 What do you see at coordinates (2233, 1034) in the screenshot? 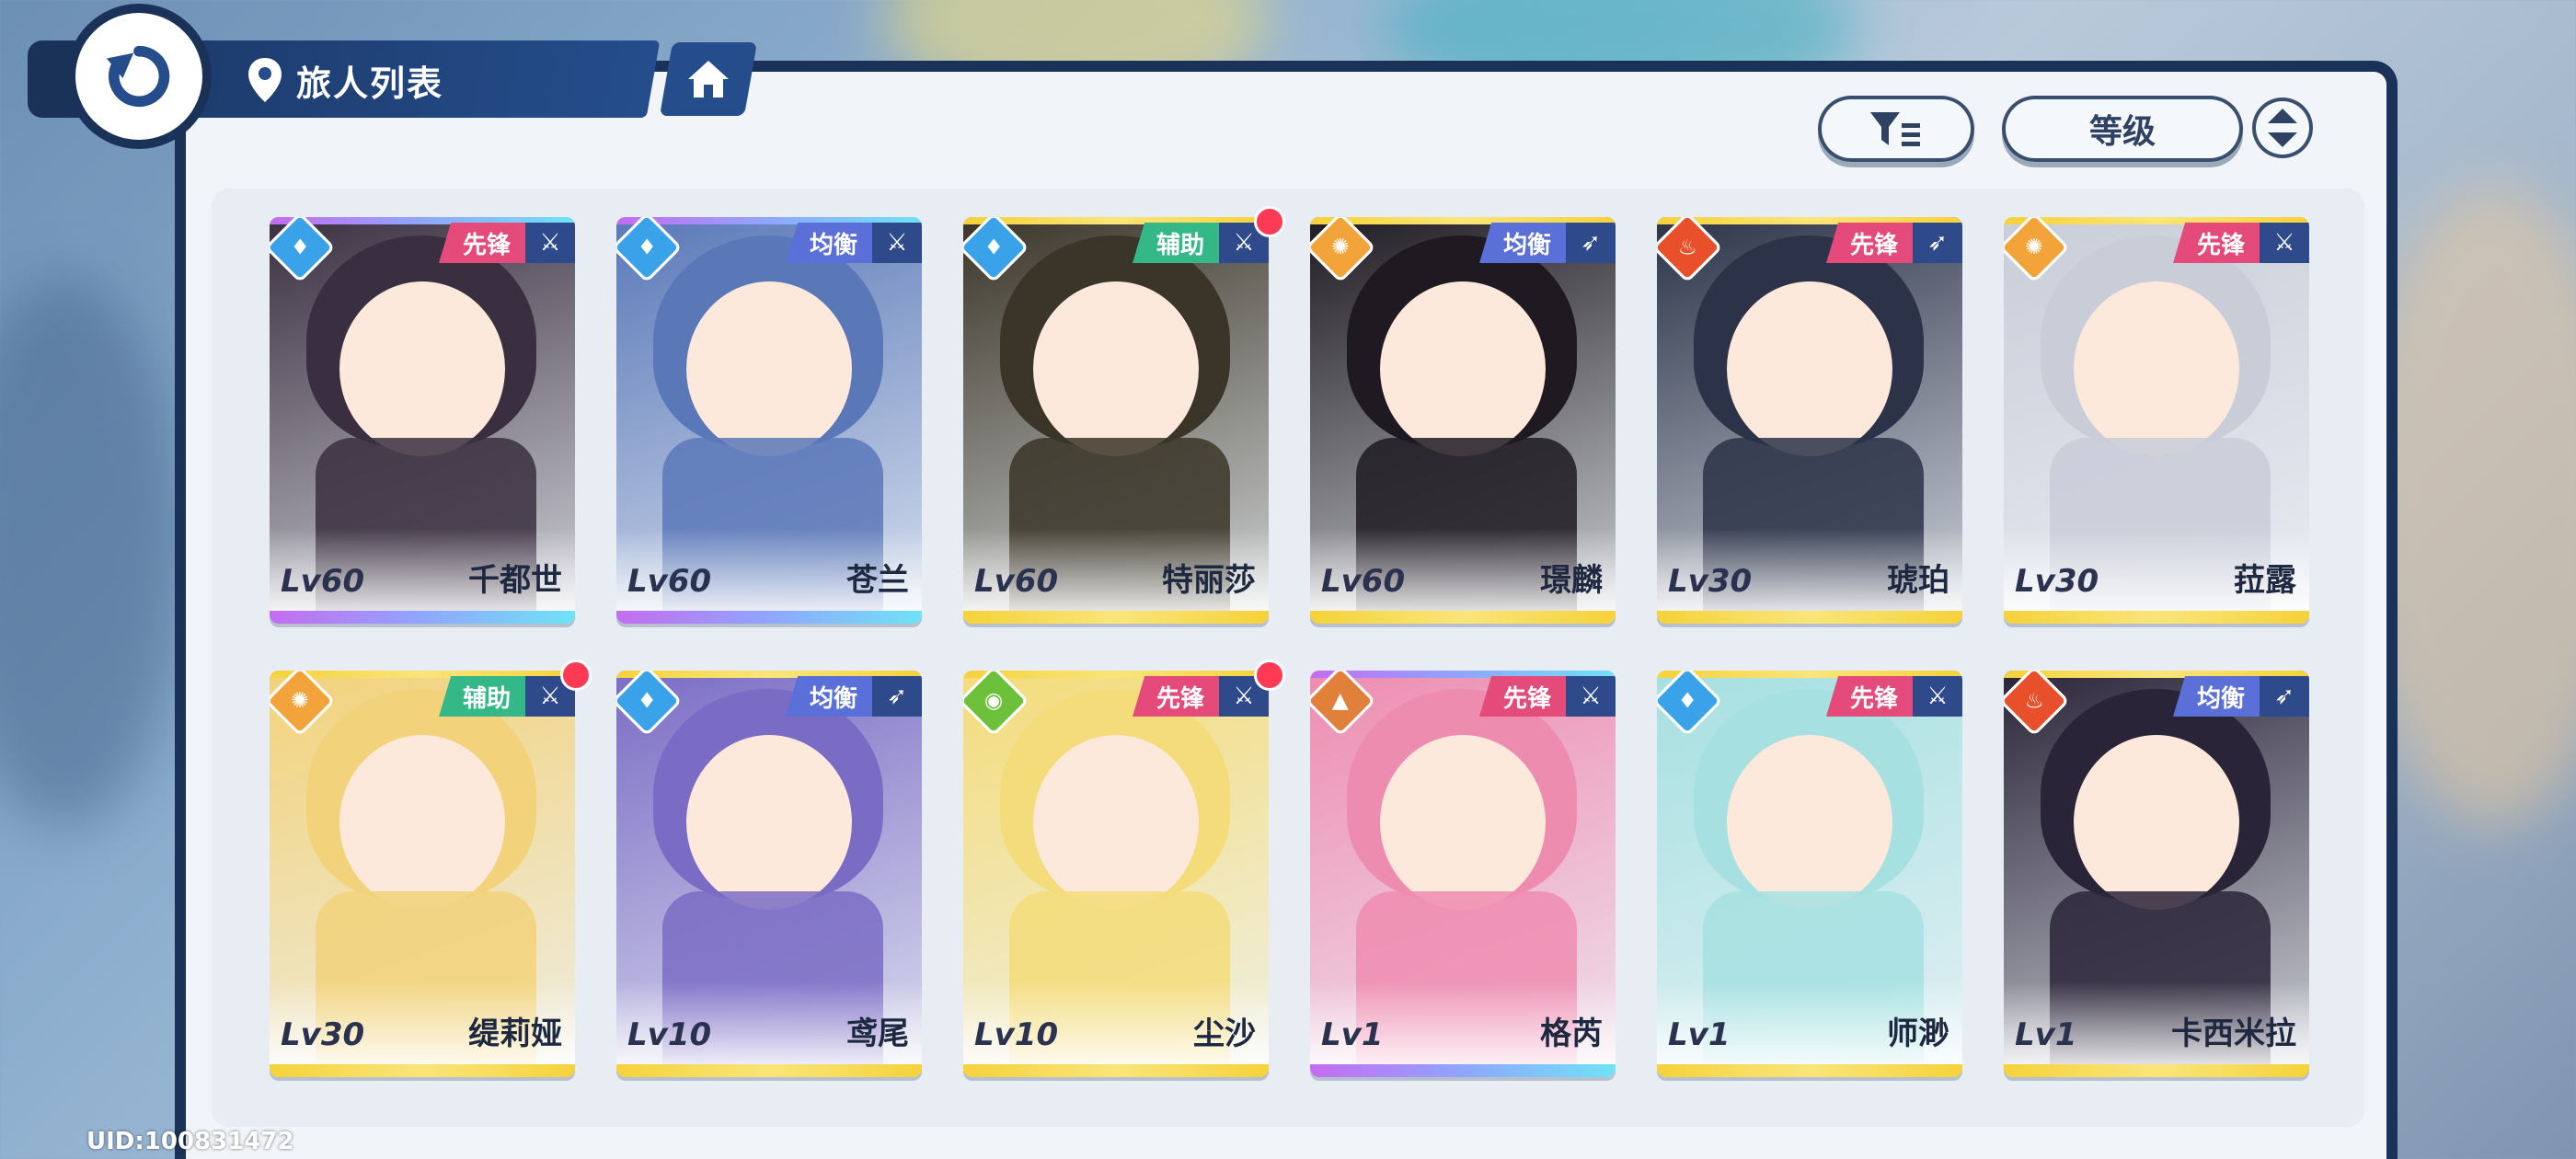
I see `character-name: 卡西米拉` at bounding box center [2233, 1034].